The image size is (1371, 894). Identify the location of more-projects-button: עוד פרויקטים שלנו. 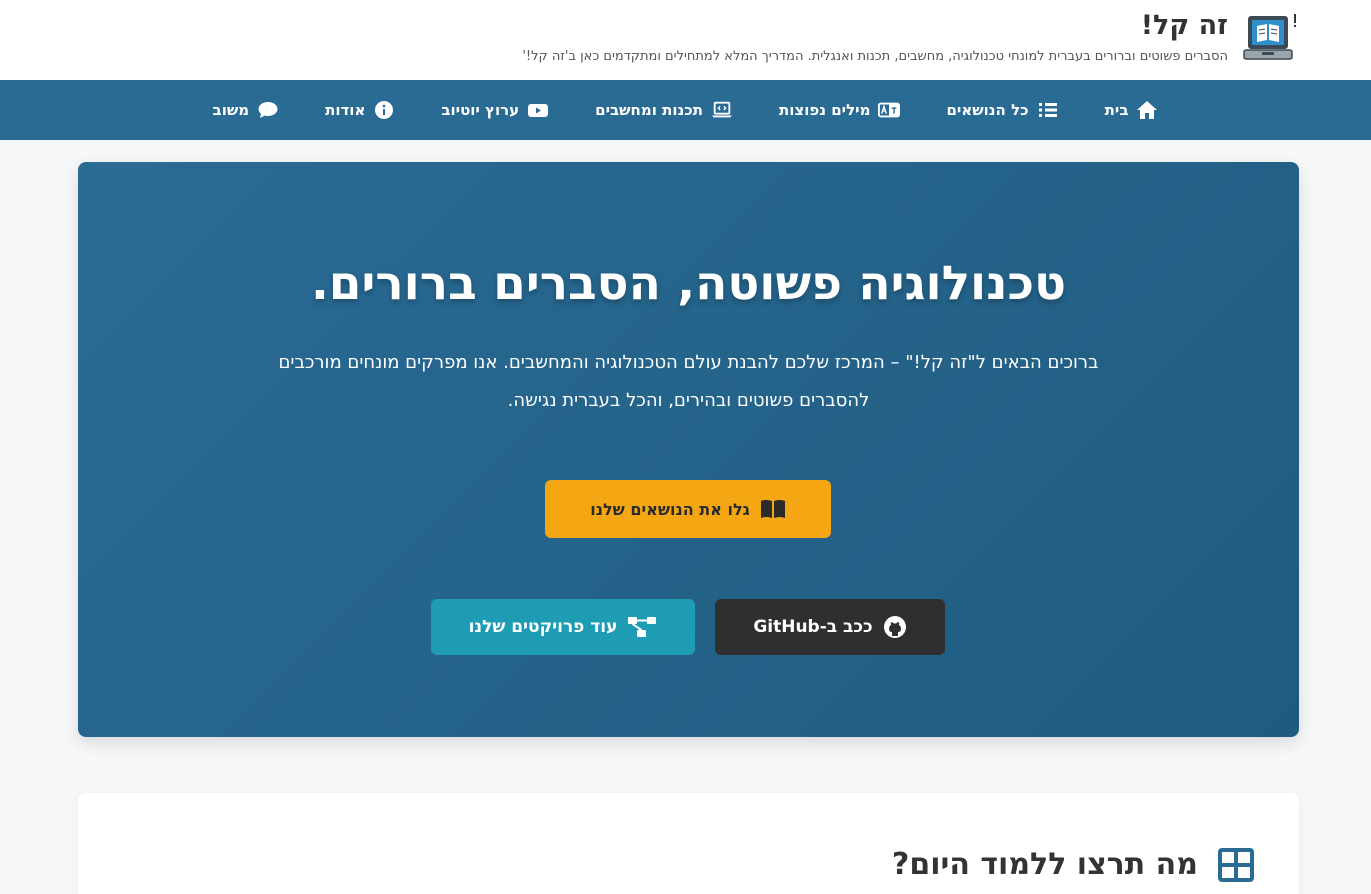
(563, 627).